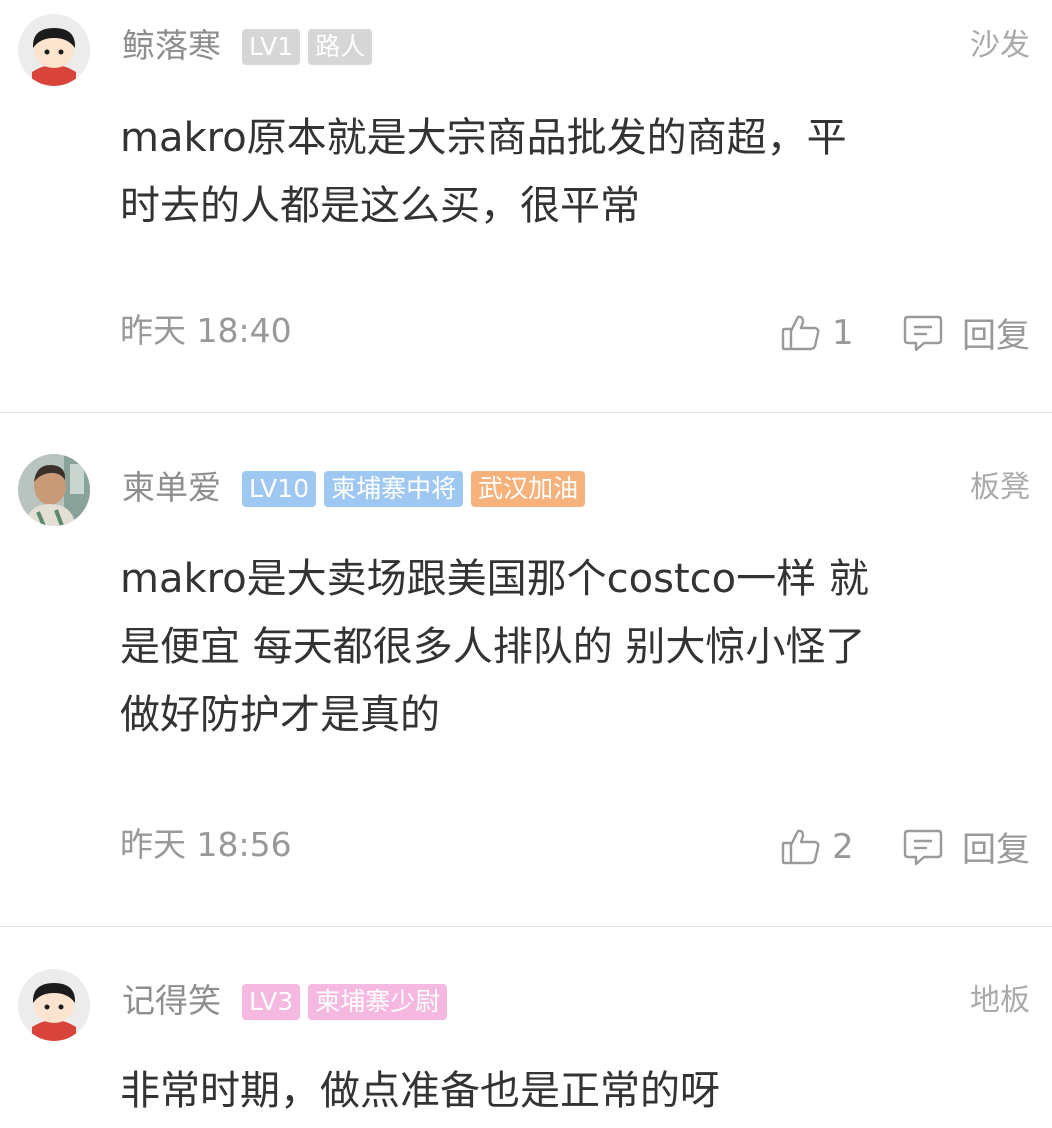 The width and height of the screenshot is (1052, 1128). I want to click on comment-line: 时去的人都是这么买，很平常, so click(380, 206).